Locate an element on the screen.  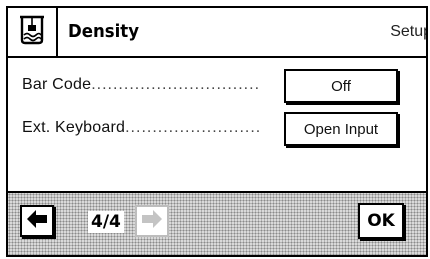
arrow-left-icon is located at coordinates (37, 221).